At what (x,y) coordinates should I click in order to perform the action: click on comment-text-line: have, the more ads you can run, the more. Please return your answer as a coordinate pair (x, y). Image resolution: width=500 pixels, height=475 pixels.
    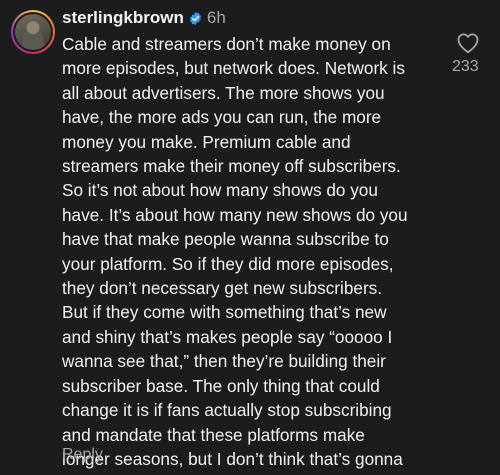
    Looking at the image, I should click on (222, 117).